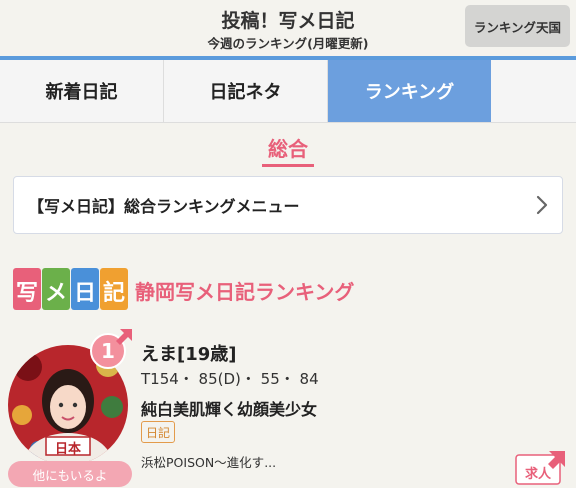 The height and width of the screenshot is (488, 576). Describe the element at coordinates (409, 91) in the screenshot. I see `tab-ranking: ランキング` at that location.